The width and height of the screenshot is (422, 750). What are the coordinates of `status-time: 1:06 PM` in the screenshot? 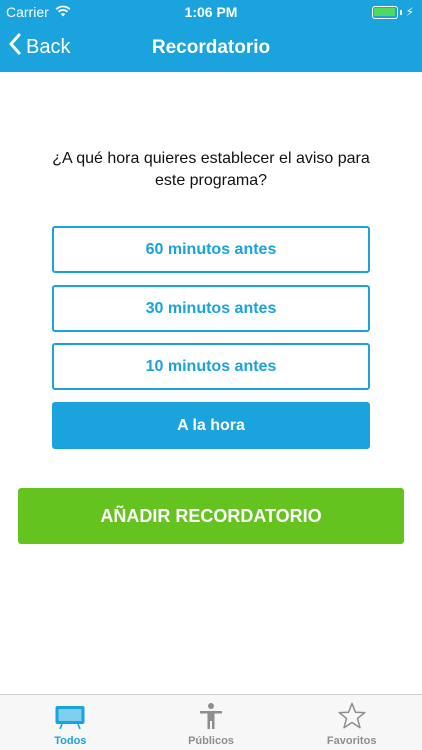 It's located at (211, 12).